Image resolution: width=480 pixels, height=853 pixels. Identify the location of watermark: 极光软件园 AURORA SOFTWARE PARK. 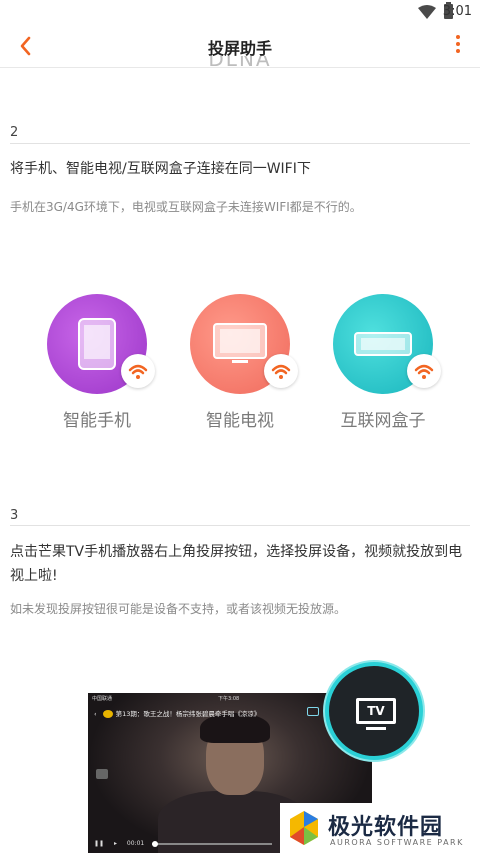
(380, 828).